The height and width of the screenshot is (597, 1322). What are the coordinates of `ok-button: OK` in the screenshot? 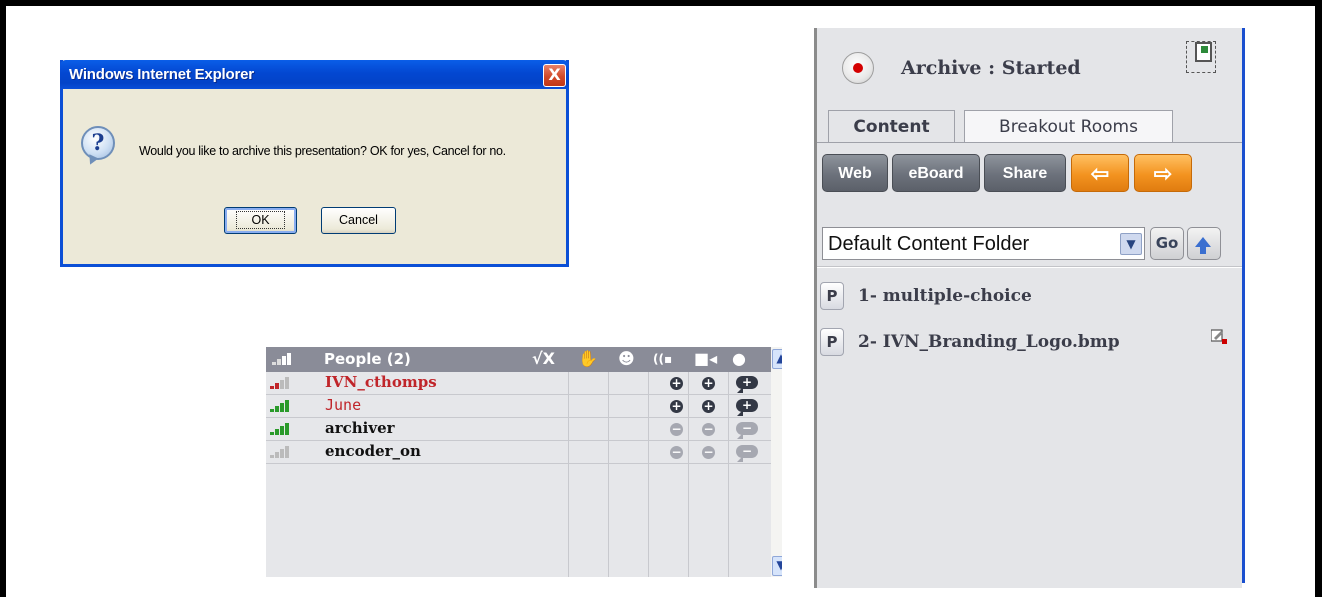 It's located at (260, 220).